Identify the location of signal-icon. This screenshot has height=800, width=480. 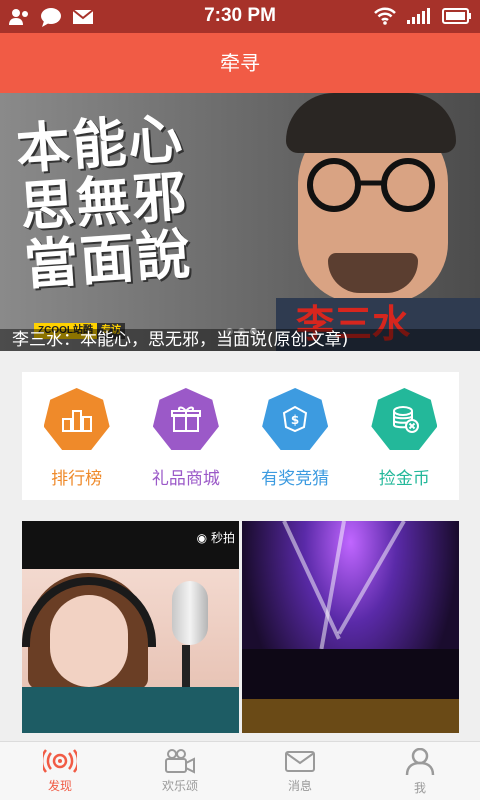
(418, 16).